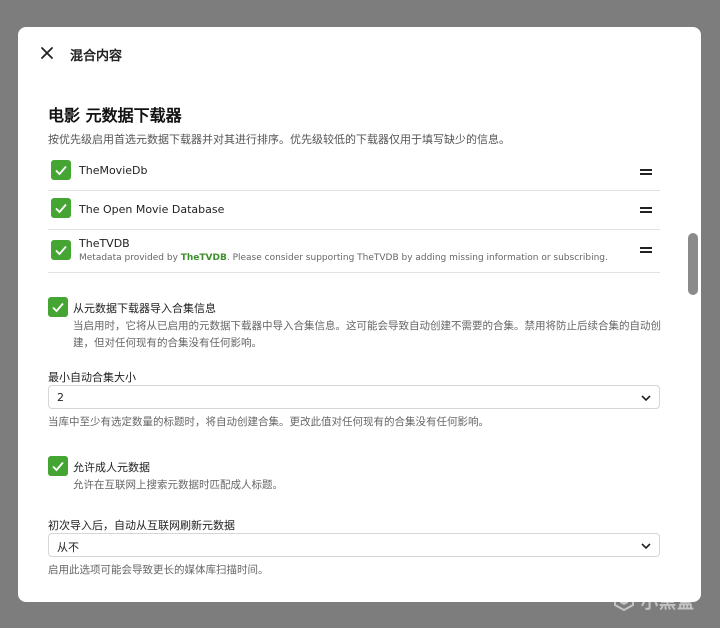 This screenshot has width=720, height=628. I want to click on fetcher-row-open-movie-database: The Open Movie Database, so click(354, 210).